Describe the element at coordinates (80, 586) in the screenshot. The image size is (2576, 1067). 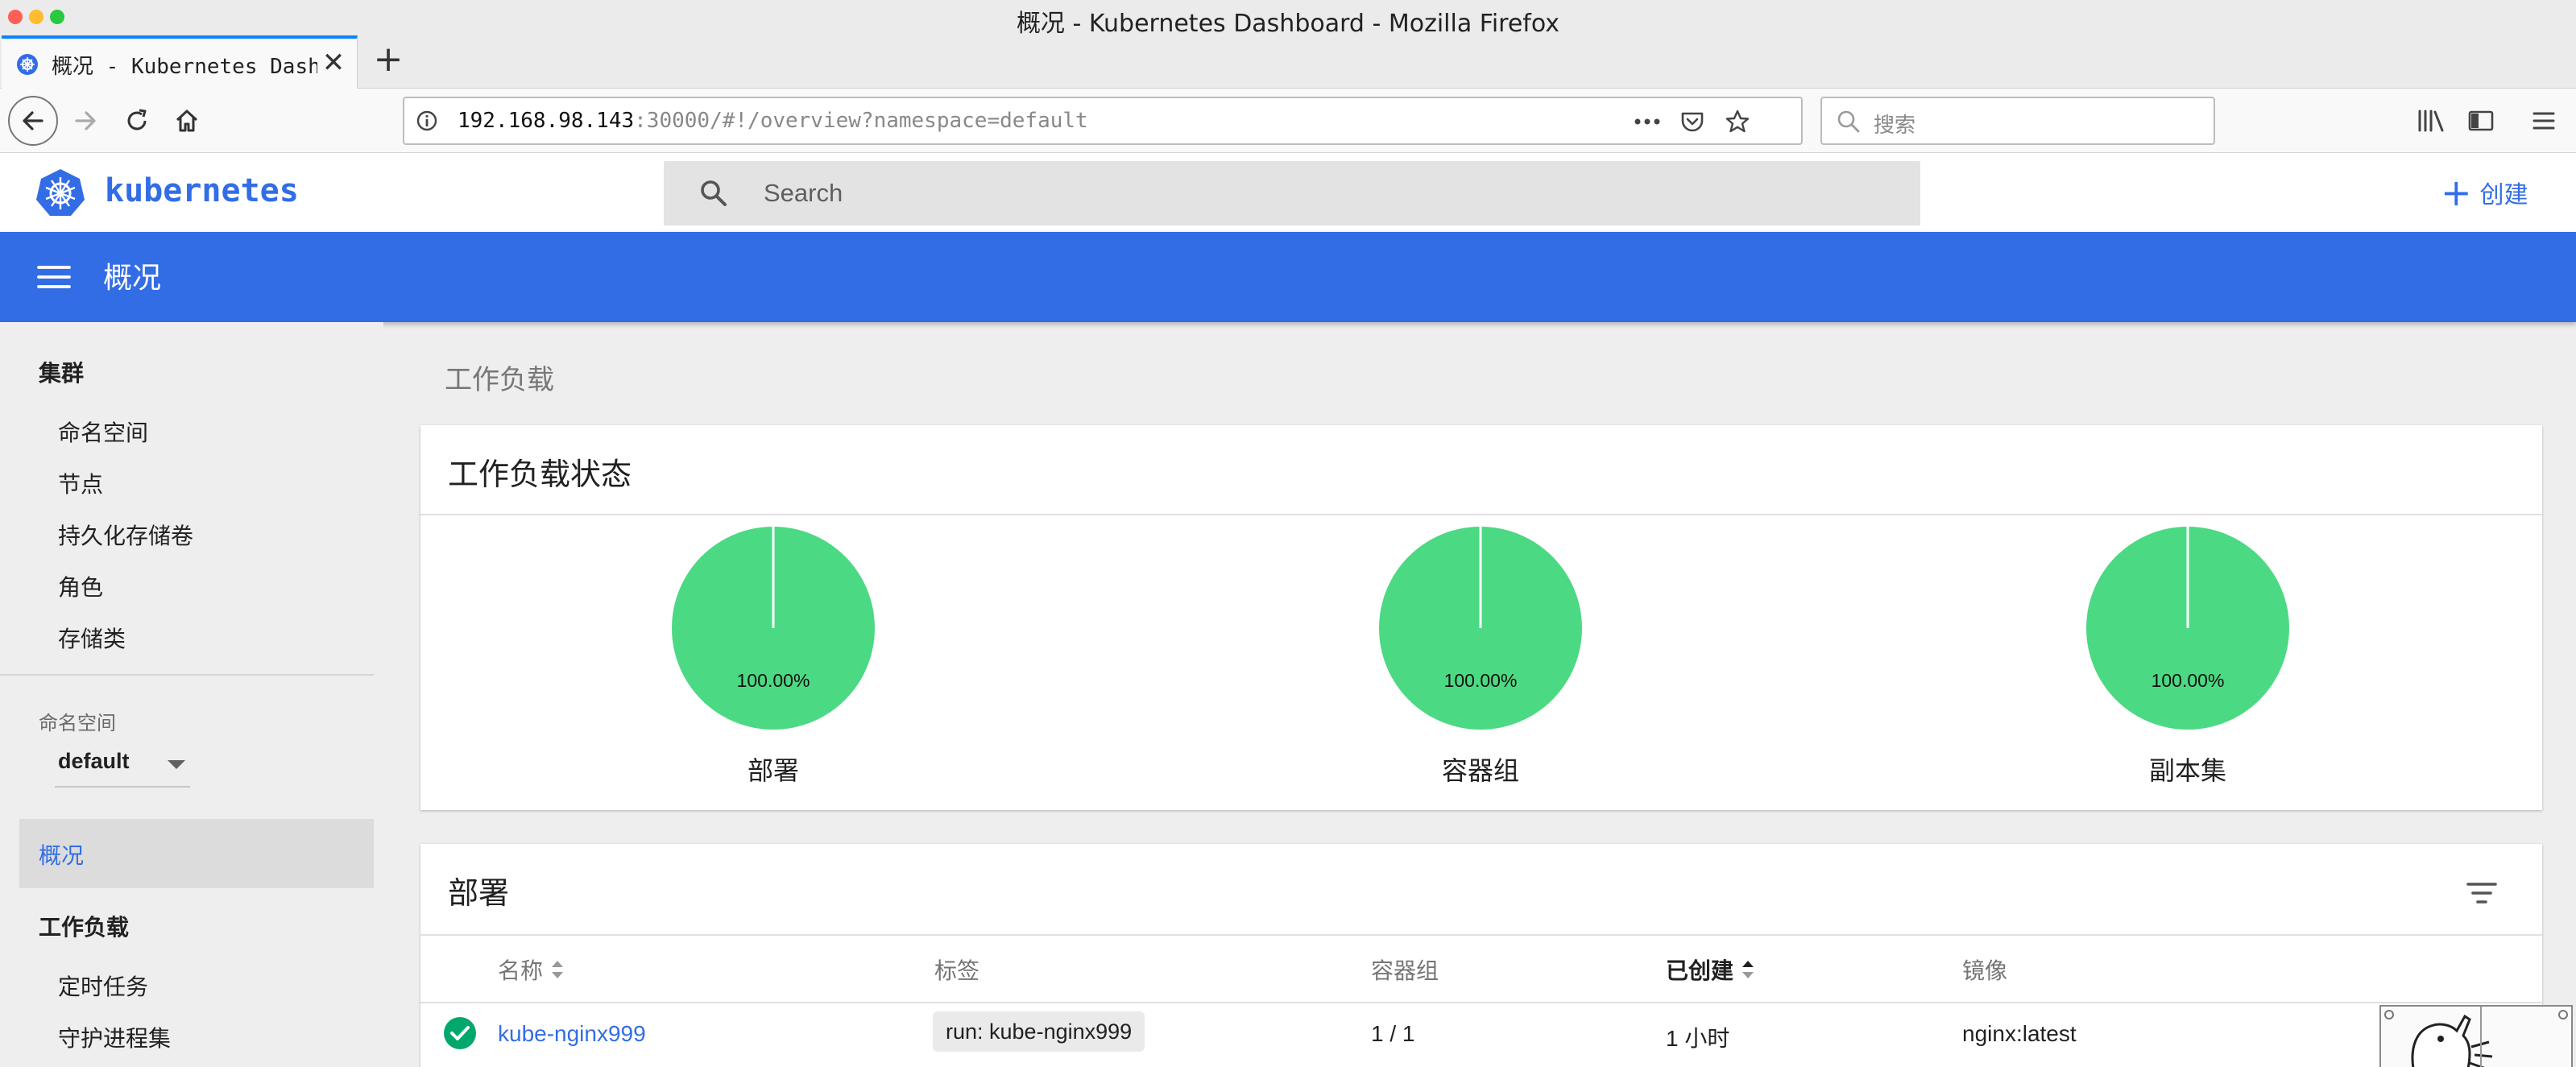
I see `sidebar-item-roles: 角色` at that location.